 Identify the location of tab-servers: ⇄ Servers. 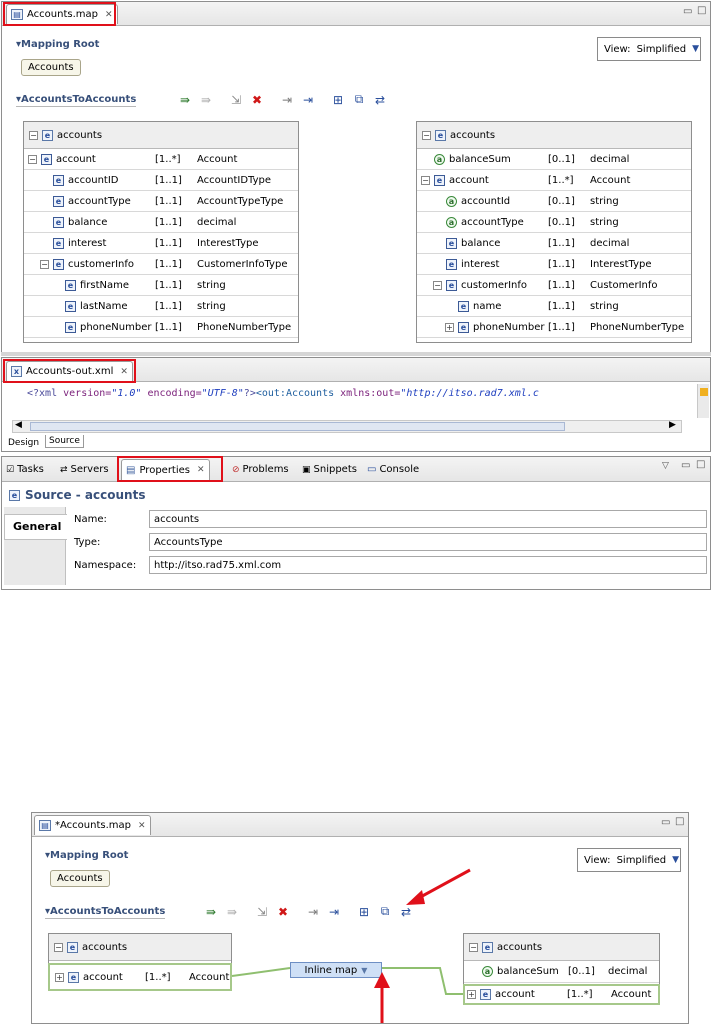
(84, 469).